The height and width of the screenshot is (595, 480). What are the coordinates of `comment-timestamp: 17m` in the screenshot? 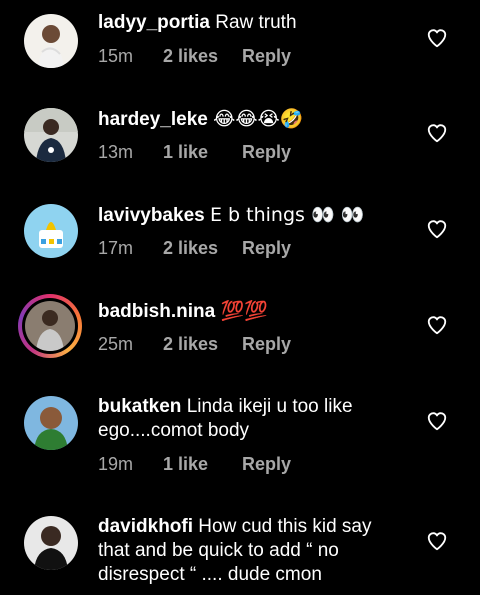 It's located at (116, 248).